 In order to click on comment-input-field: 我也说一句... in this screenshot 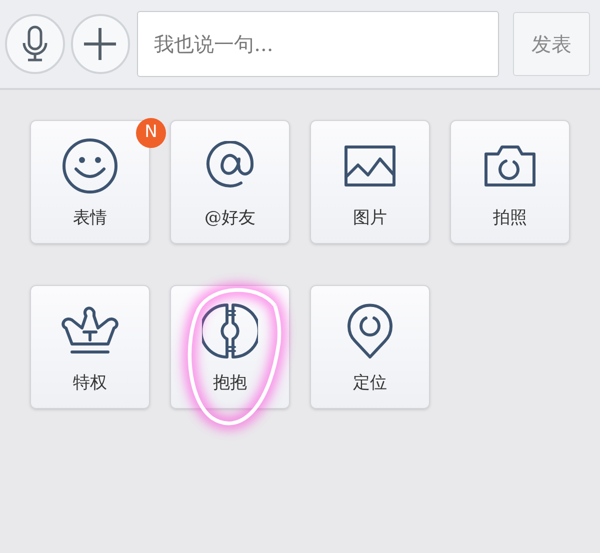, I will do `click(318, 44)`.